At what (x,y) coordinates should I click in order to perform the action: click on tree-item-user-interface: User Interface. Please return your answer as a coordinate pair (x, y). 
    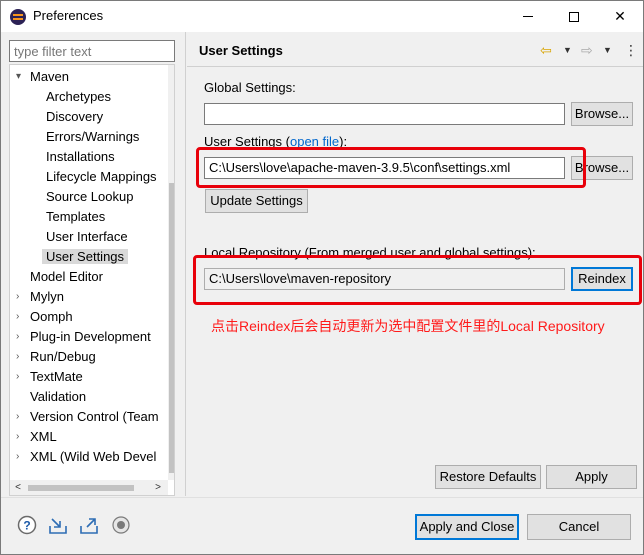
    Looking at the image, I should click on (87, 237).